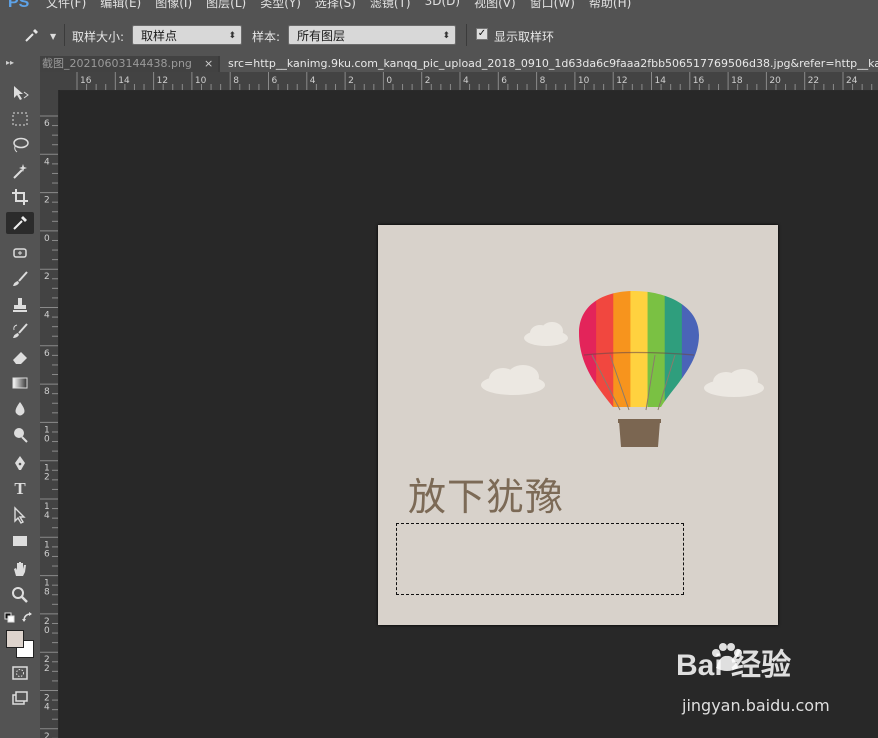  Describe the element at coordinates (98, 37) in the screenshot. I see `sample-size-label: 取样大小:` at that location.